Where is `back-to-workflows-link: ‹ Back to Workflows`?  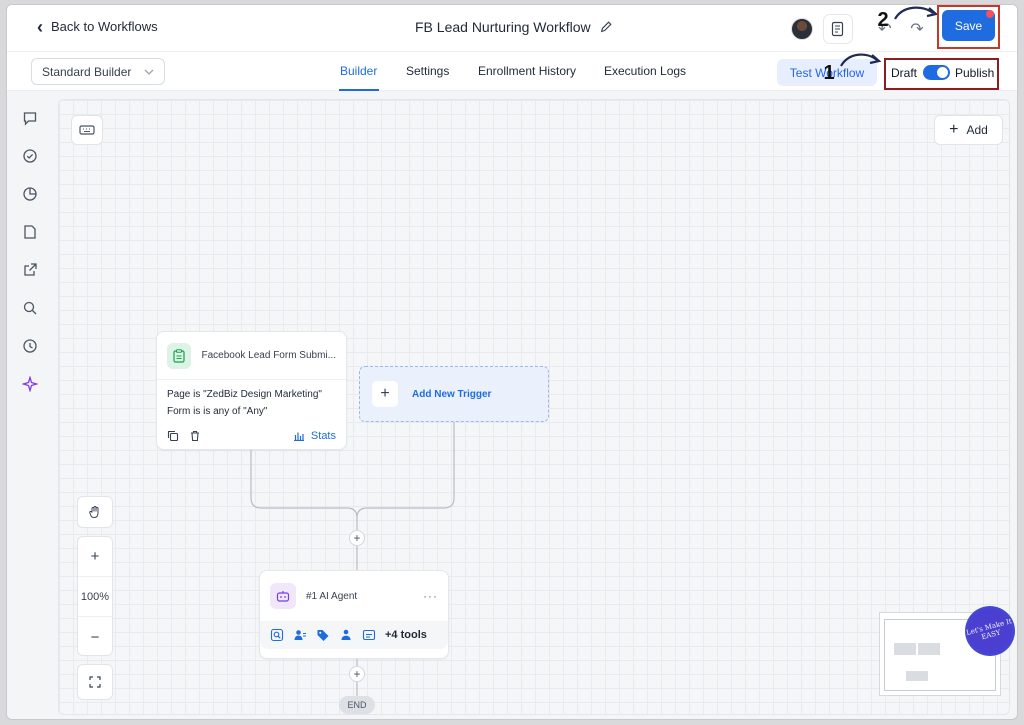 back-to-workflows-link: ‹ Back to Workflows is located at coordinates (97, 26).